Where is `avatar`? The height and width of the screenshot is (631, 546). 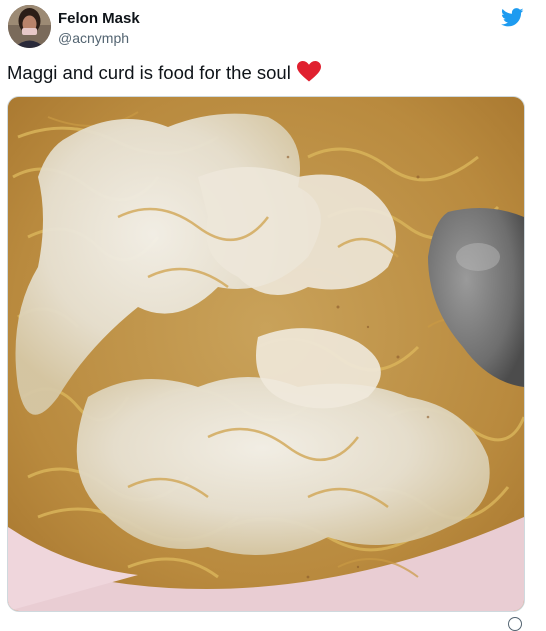 avatar is located at coordinates (29, 26).